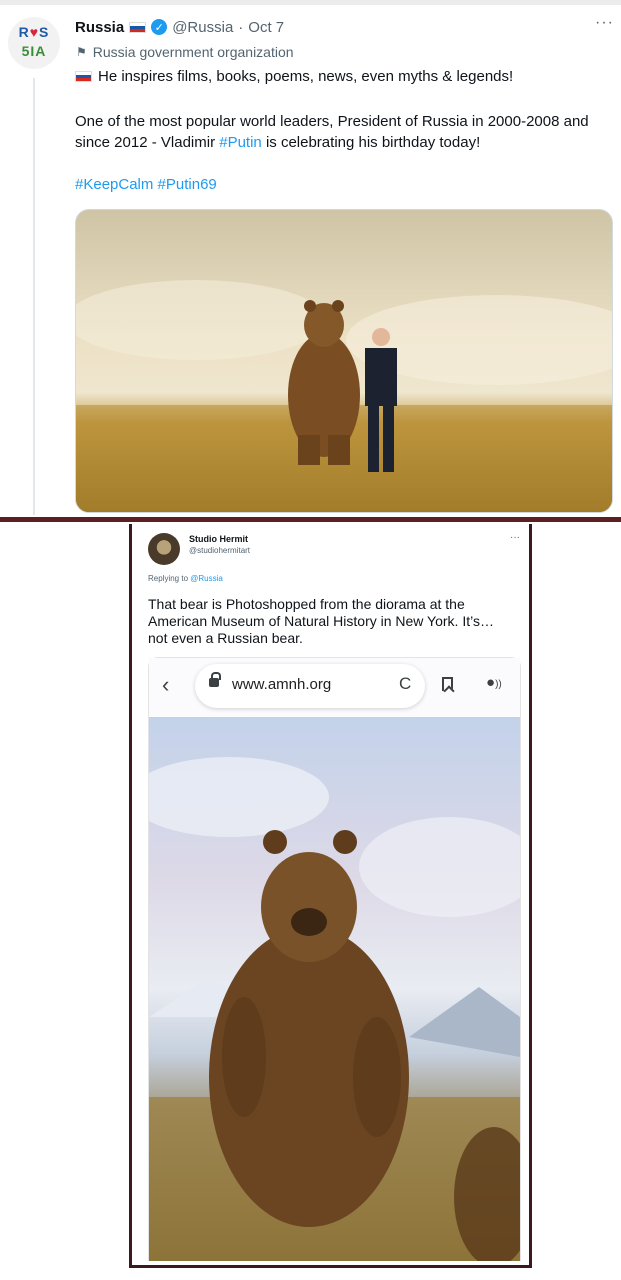 This screenshot has width=621, height=1280. I want to click on tweet-body-text-end: is celebrating his birthday today!, so click(371, 142).